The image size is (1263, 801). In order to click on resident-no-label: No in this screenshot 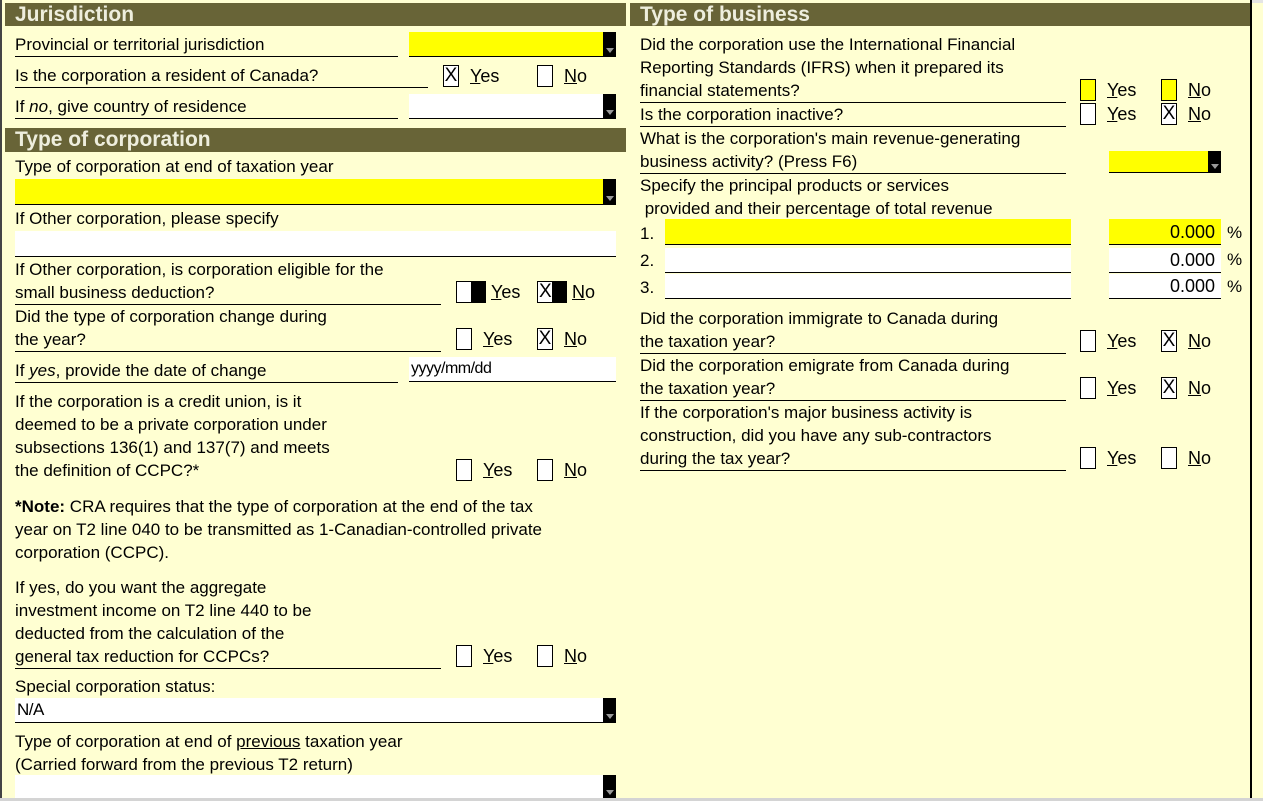, I will do `click(576, 76)`.